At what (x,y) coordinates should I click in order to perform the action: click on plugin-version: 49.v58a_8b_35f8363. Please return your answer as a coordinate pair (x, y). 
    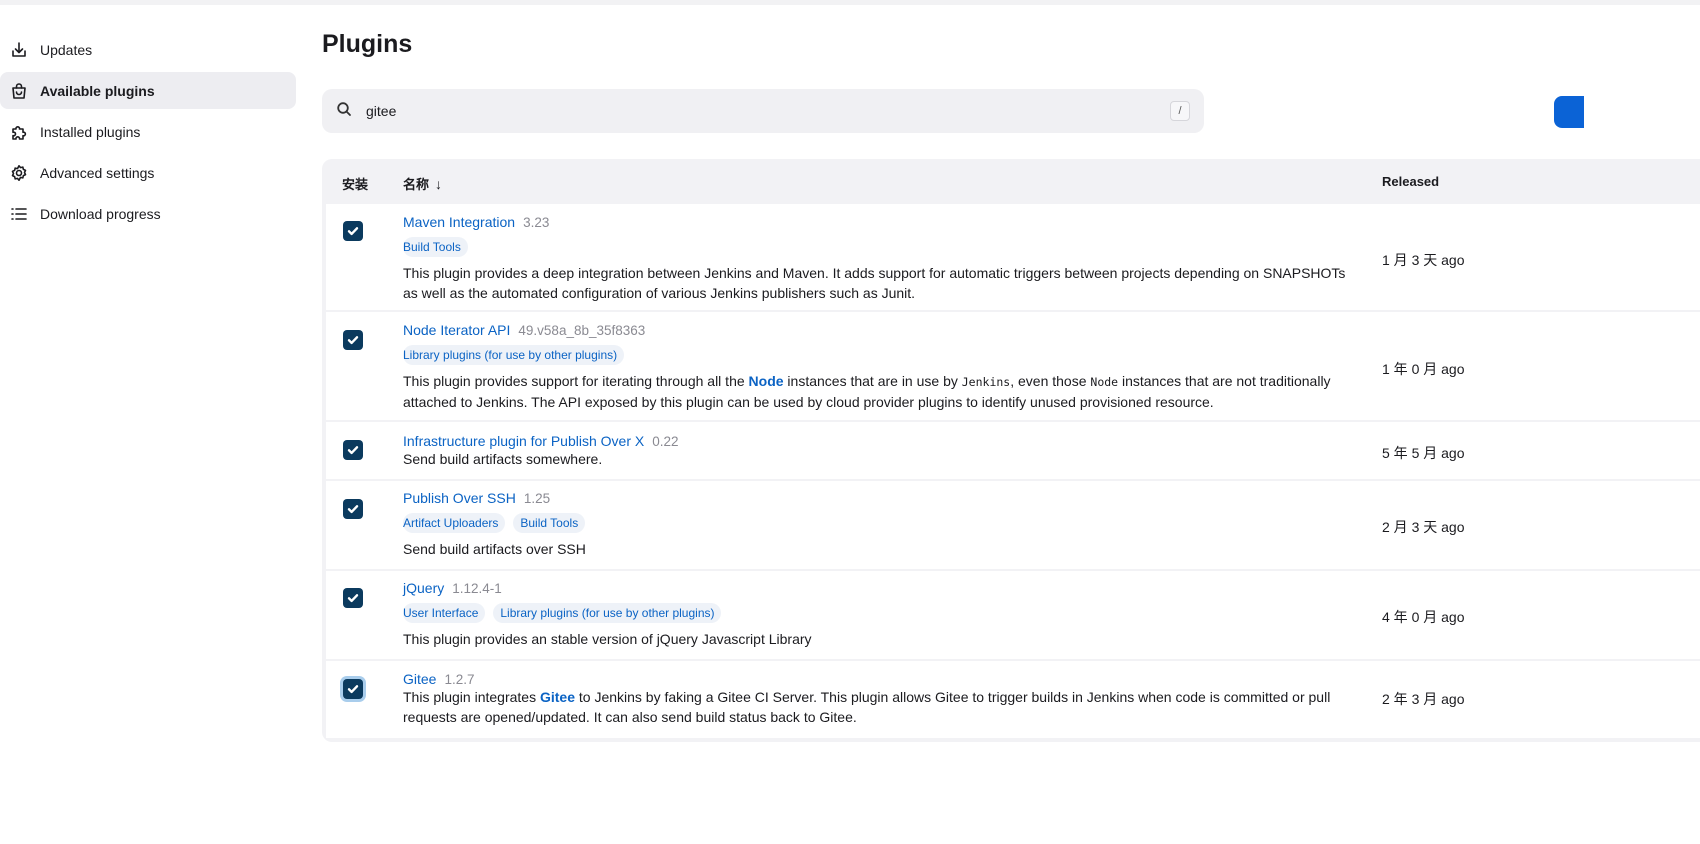
    Looking at the image, I should click on (582, 330).